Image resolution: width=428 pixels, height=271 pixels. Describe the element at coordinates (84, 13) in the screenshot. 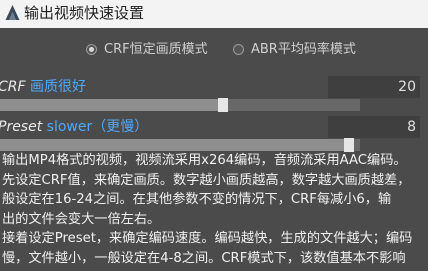

I see `window-title: 输出视频快速设置` at that location.